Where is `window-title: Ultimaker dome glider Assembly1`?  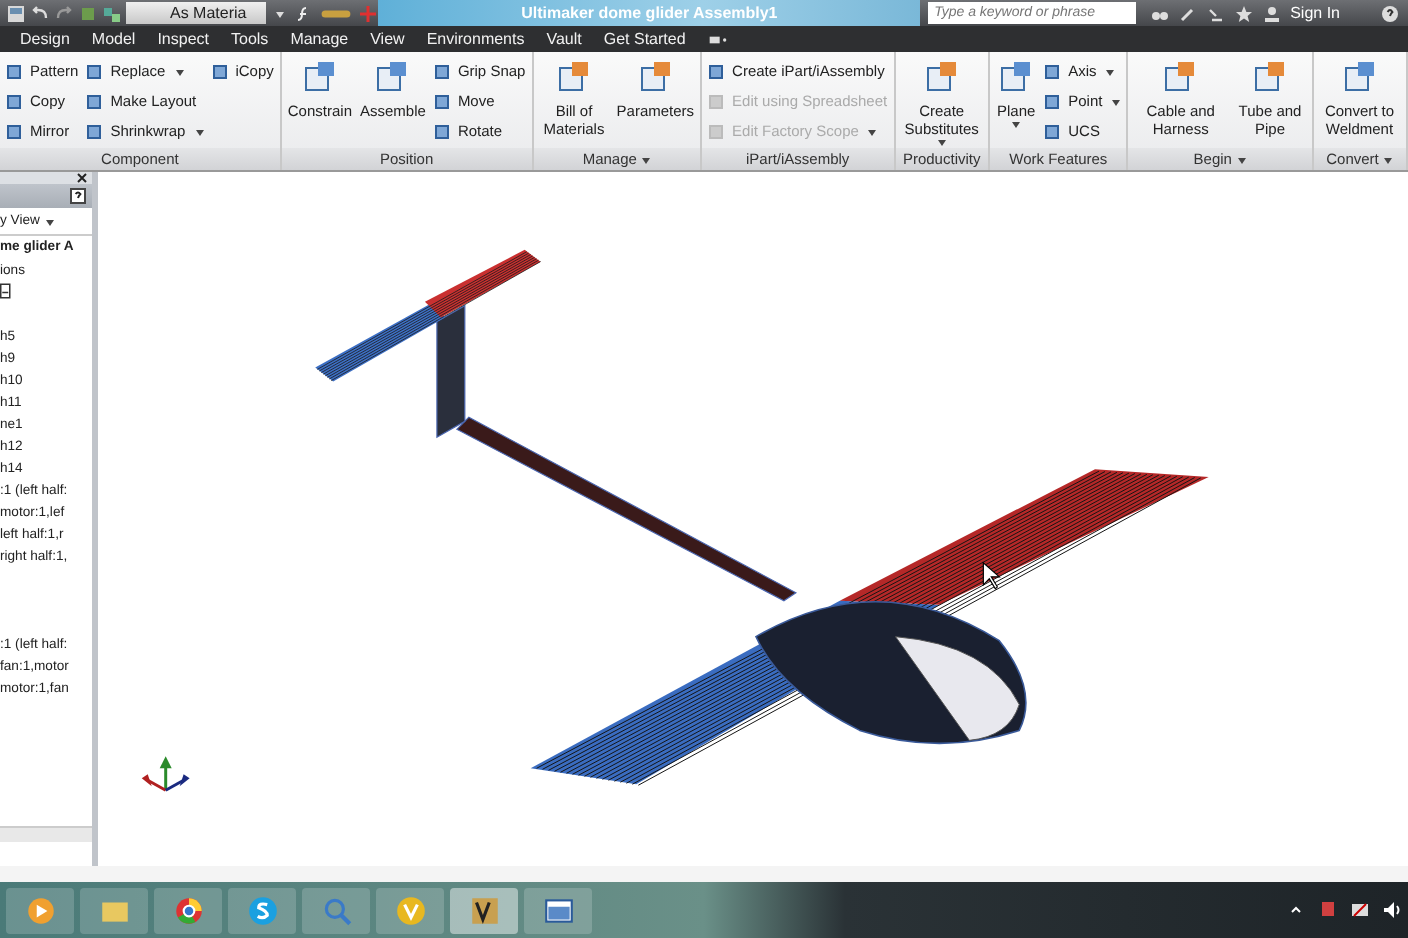 window-title: Ultimaker dome glider Assembly1 is located at coordinates (649, 13).